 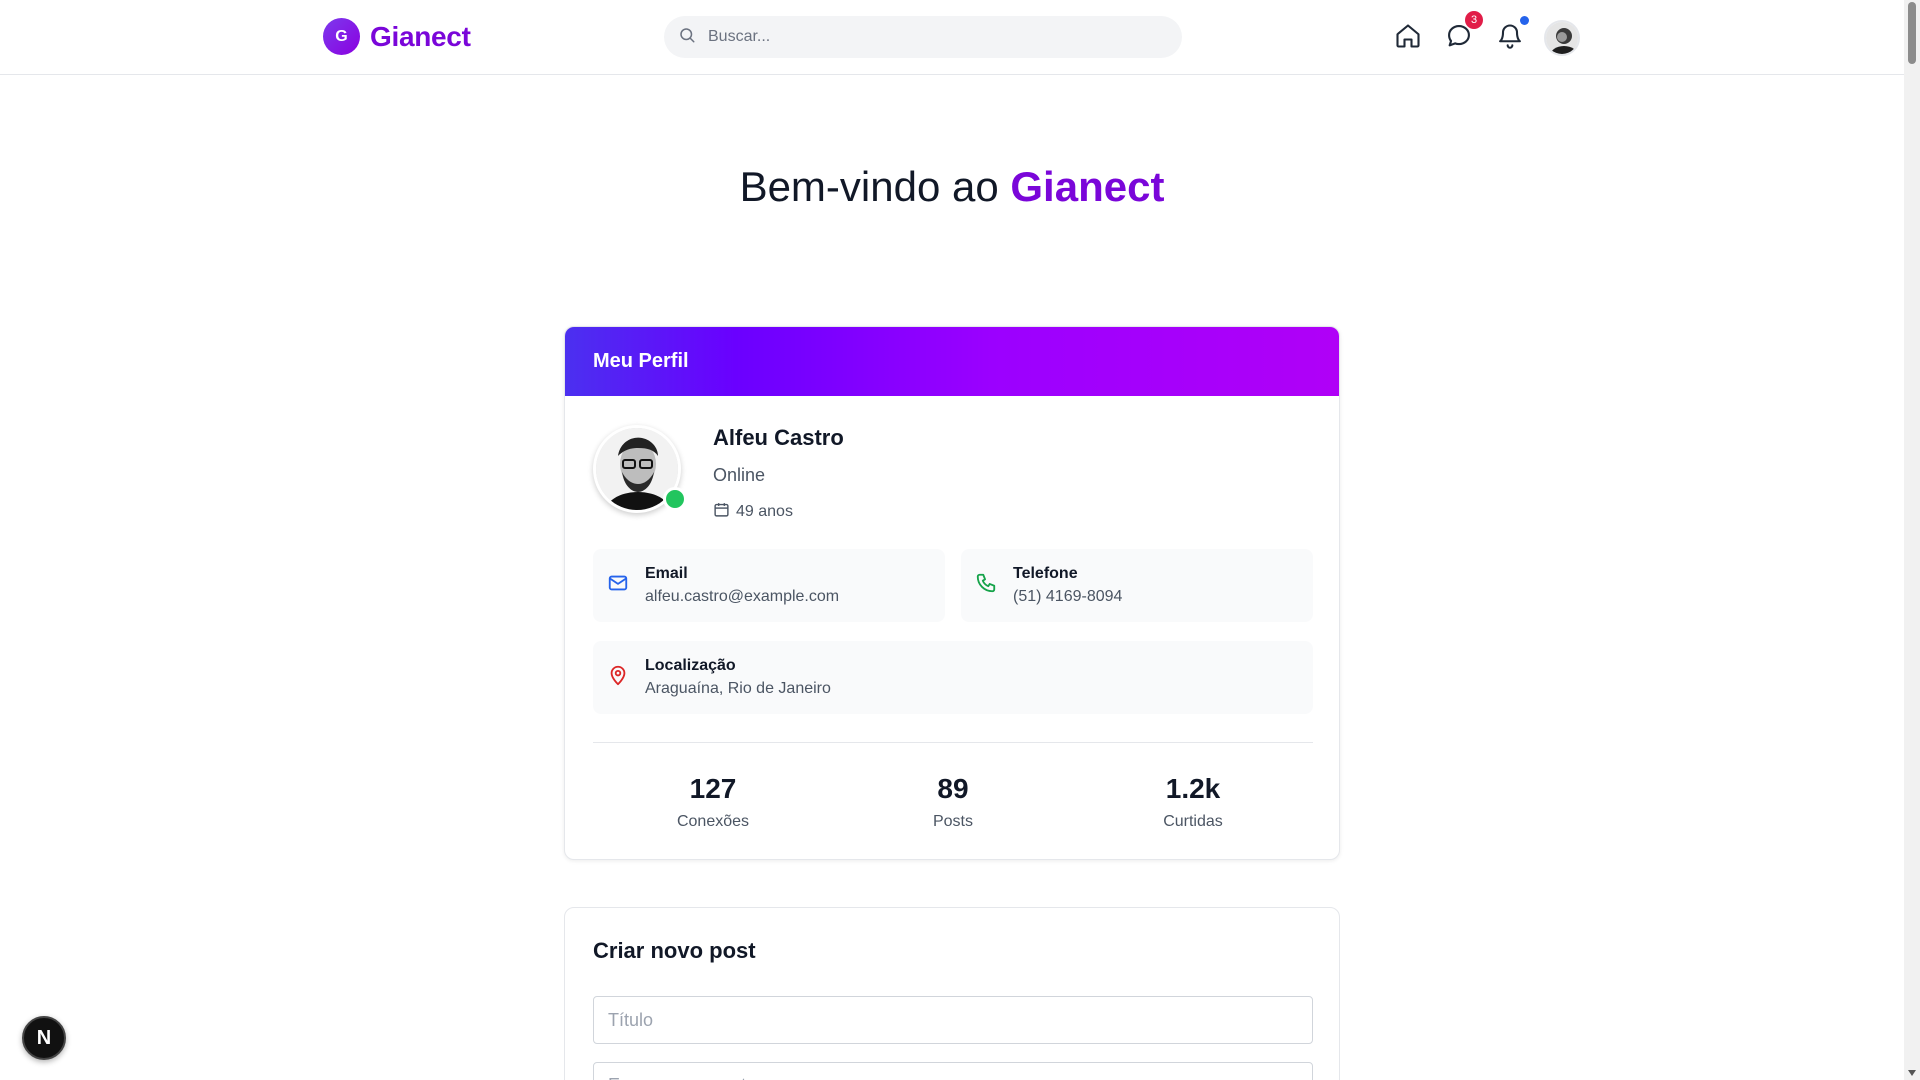 I want to click on bell-icon, so click(x=1510, y=38).